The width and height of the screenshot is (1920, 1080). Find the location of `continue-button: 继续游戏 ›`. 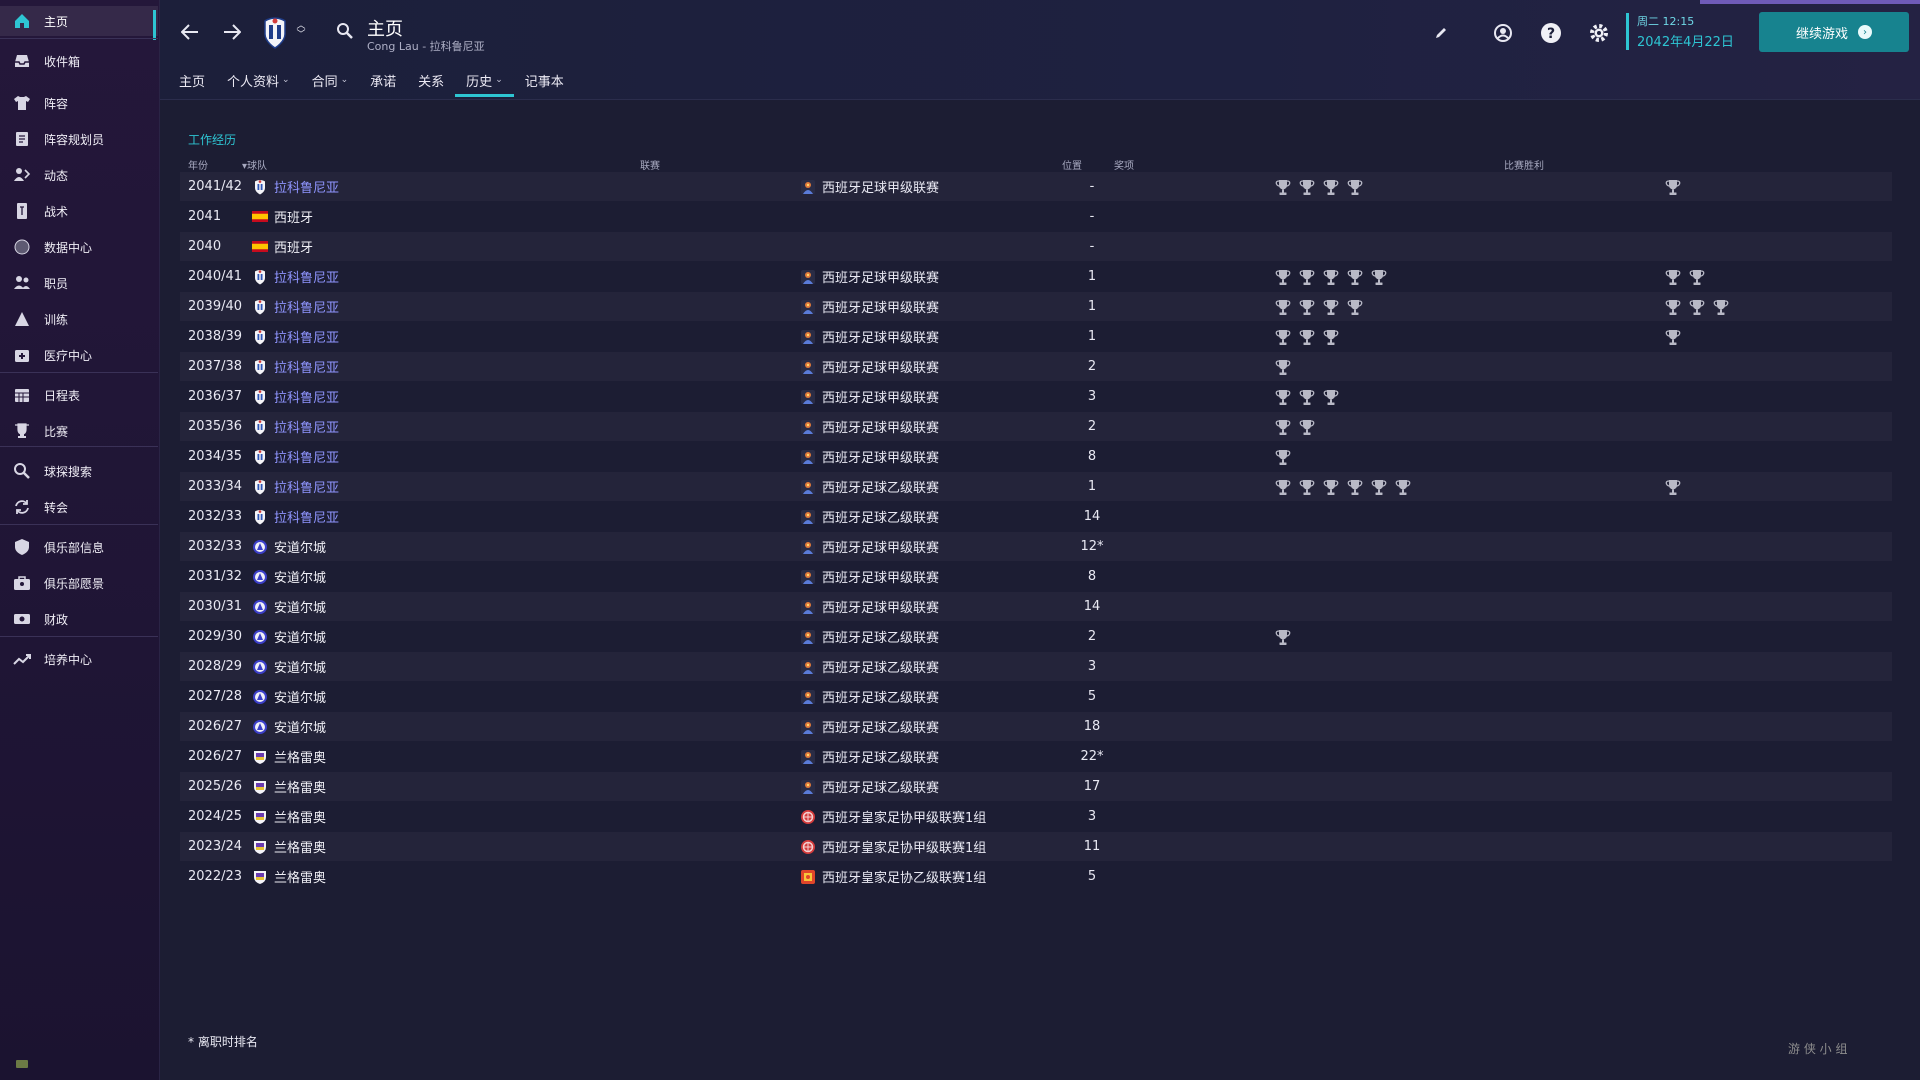

continue-button: 继续游戏 › is located at coordinates (1834, 32).